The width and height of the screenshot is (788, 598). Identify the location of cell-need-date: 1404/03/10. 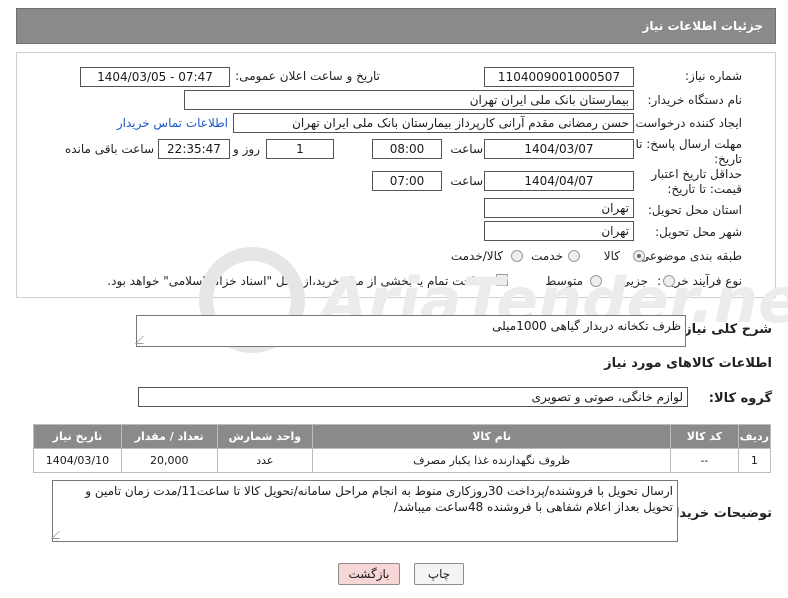
(77, 460).